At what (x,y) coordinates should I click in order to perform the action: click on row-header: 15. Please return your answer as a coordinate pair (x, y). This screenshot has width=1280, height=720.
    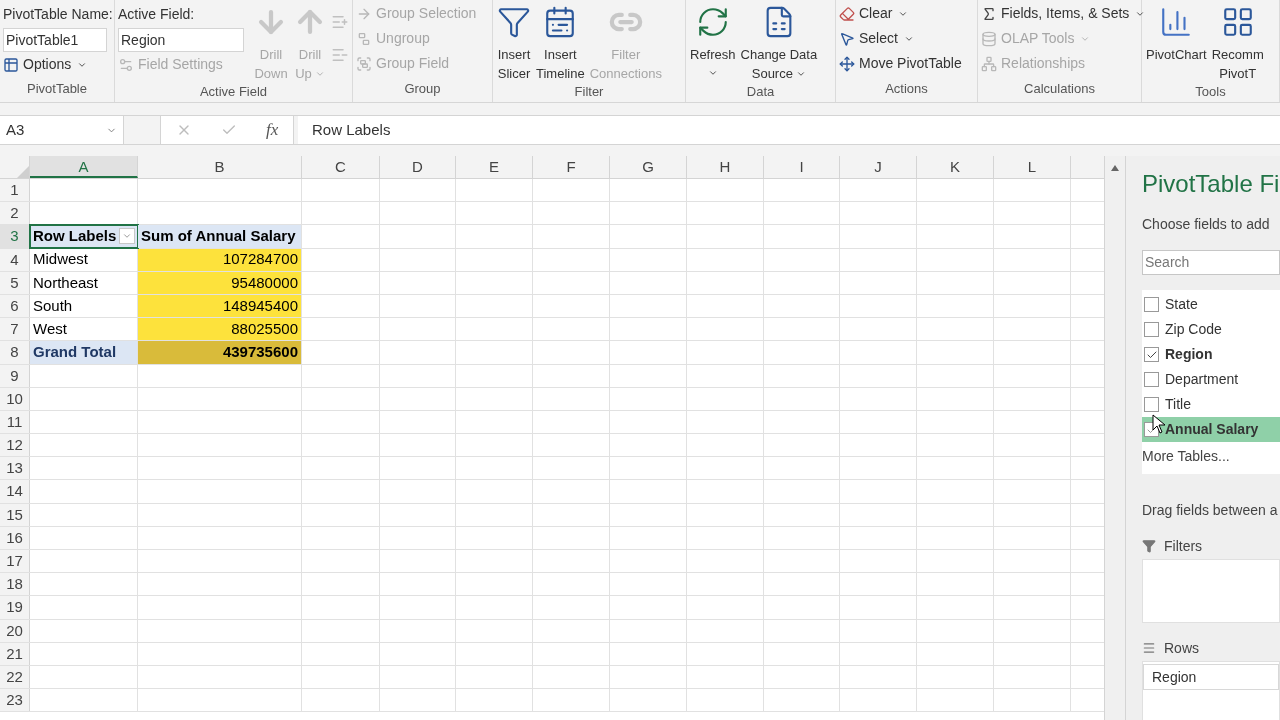
    Looking at the image, I should click on (15, 514).